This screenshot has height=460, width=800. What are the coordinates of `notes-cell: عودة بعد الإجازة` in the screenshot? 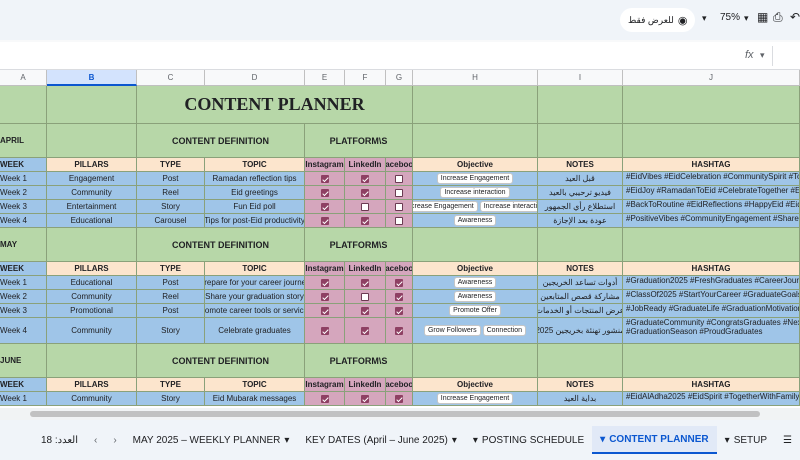 It's located at (580, 221).